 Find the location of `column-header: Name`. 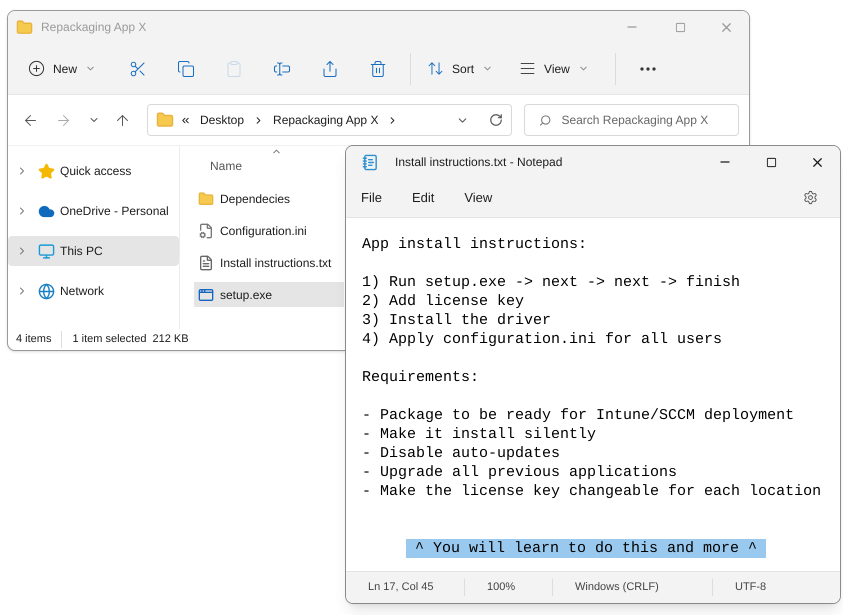

column-header: Name is located at coordinates (269, 166).